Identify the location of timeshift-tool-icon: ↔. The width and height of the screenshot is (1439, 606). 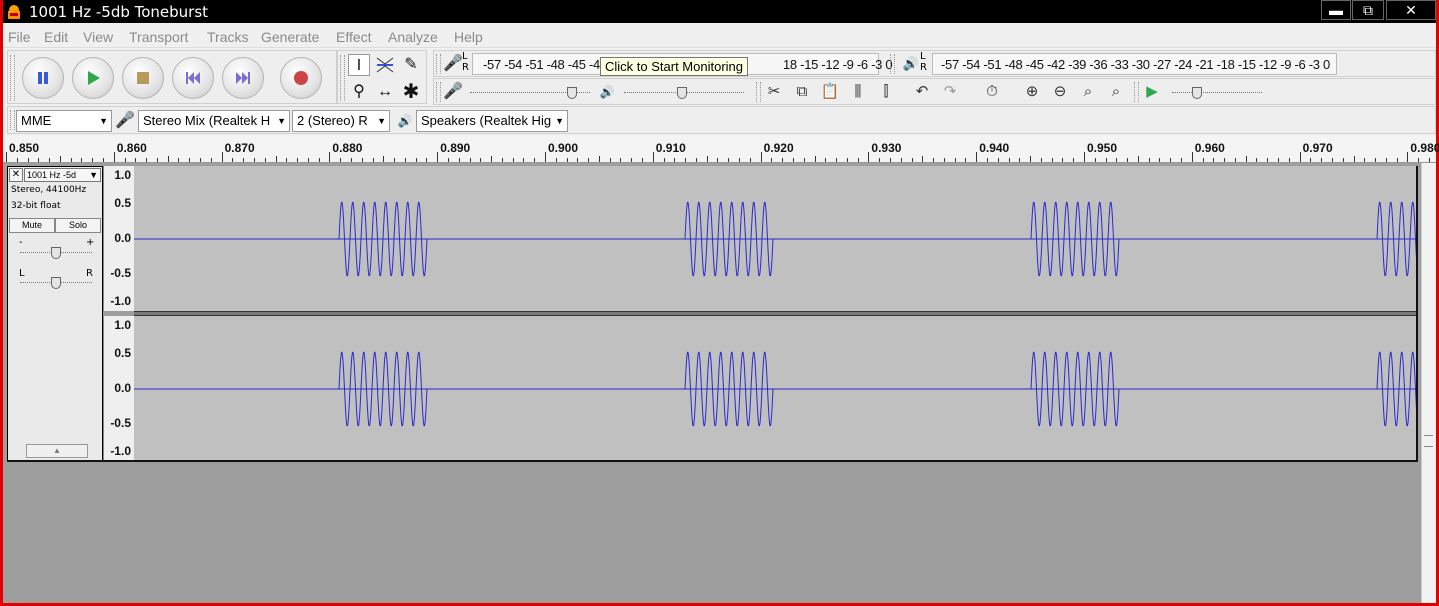
(385, 92).